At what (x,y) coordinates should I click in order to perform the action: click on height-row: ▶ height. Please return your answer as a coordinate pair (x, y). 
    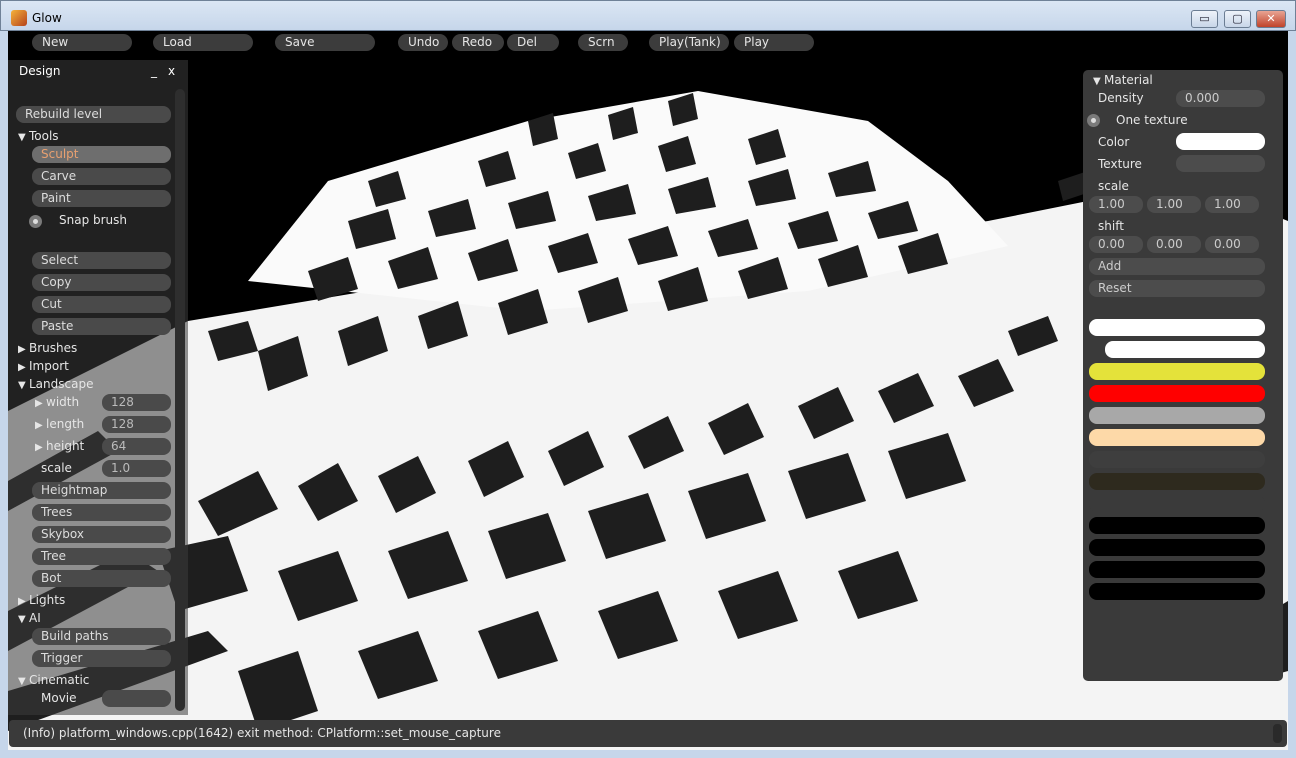
    Looking at the image, I should click on (59, 447).